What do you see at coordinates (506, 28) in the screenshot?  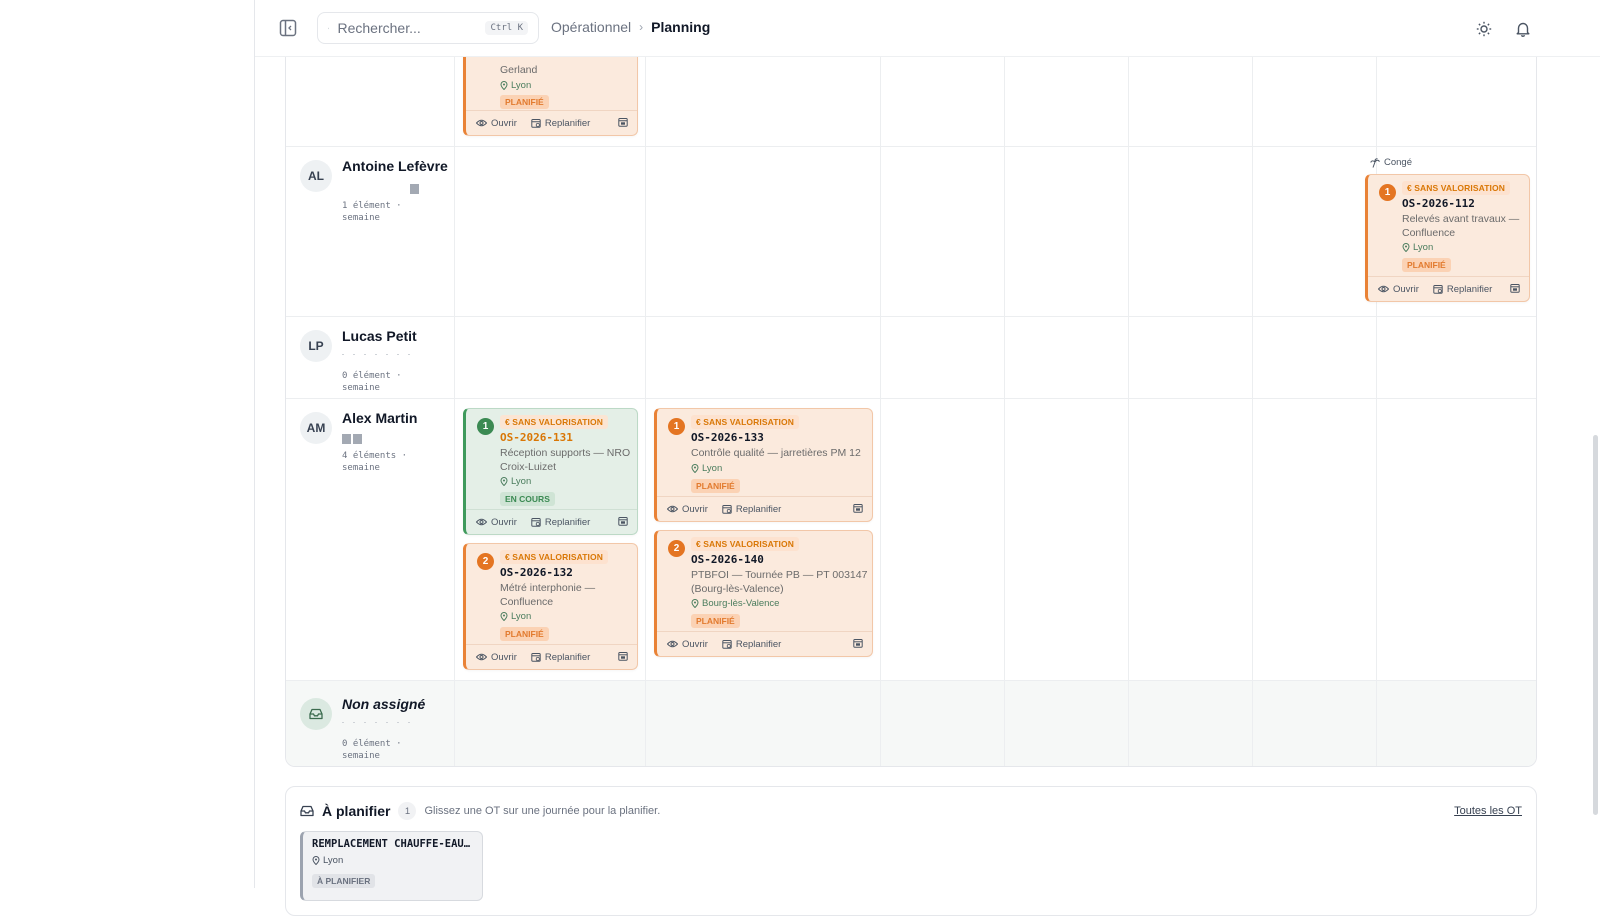 I see `search-shortcut-badge: Ctrl K` at bounding box center [506, 28].